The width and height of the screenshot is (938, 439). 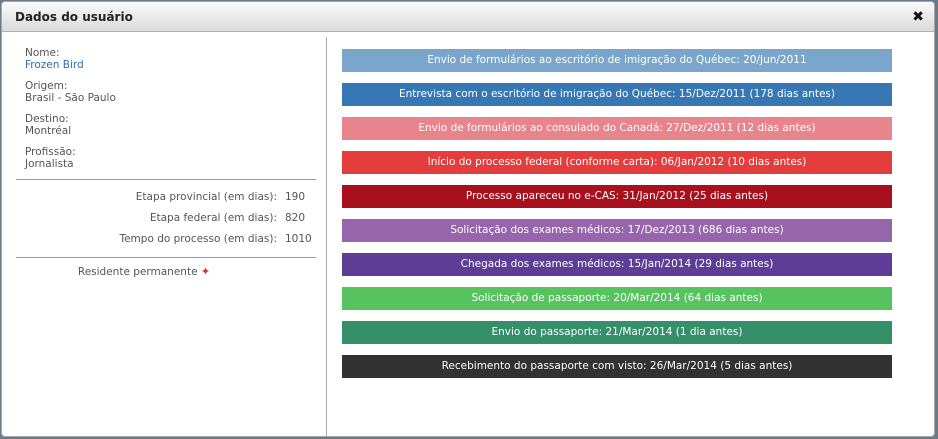 I want to click on stat-value: 820, so click(x=295, y=217).